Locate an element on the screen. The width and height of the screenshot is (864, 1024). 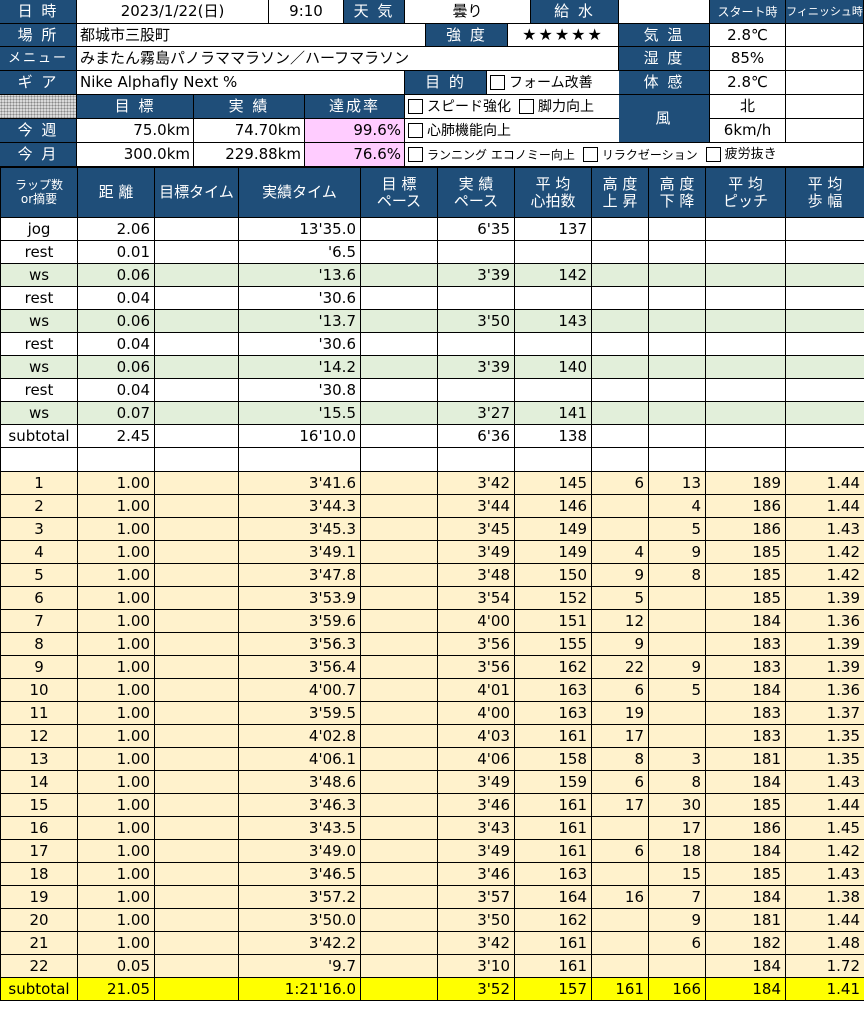
table-cell: 151 is located at coordinates (553, 621).